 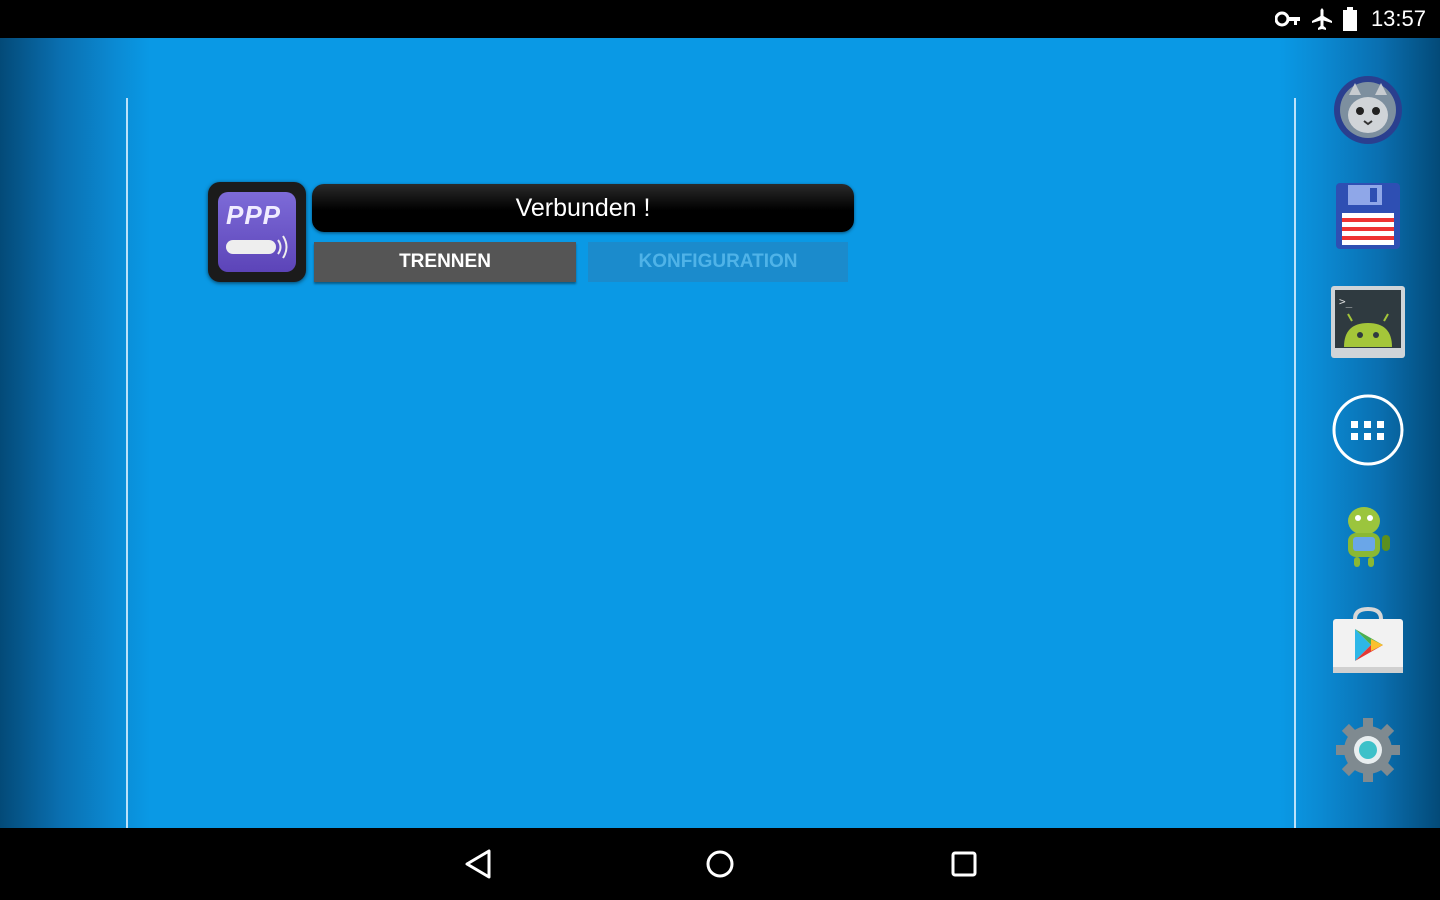 What do you see at coordinates (1368, 322) in the screenshot?
I see `terminal-emulator-icon: >_` at bounding box center [1368, 322].